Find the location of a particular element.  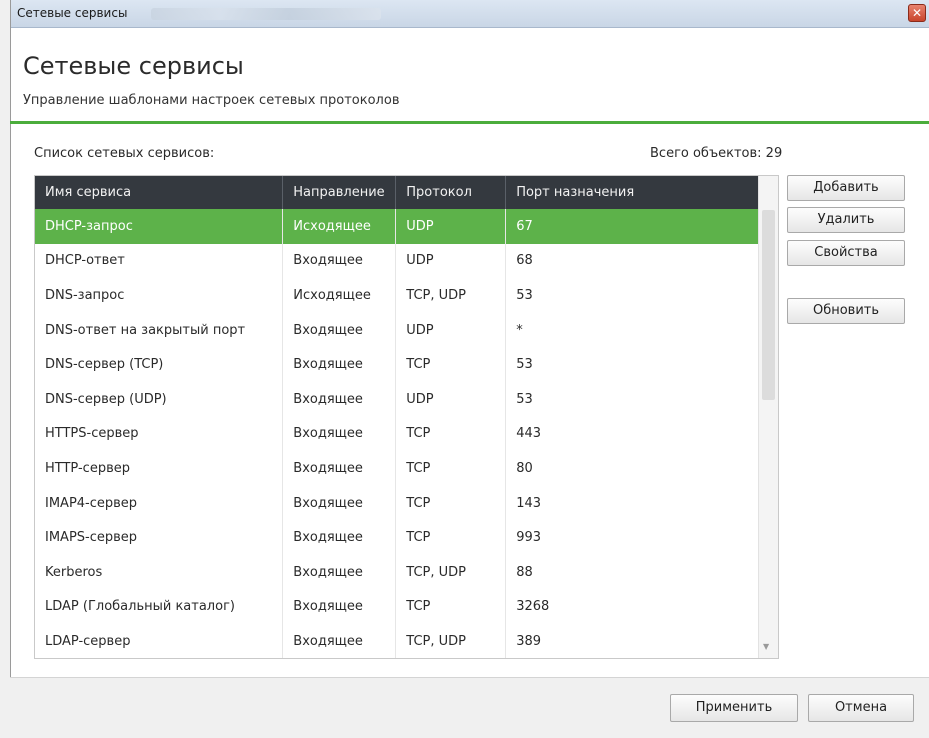

table-row: Kerberos Входящее TCP, UDP 88 is located at coordinates (397, 572).